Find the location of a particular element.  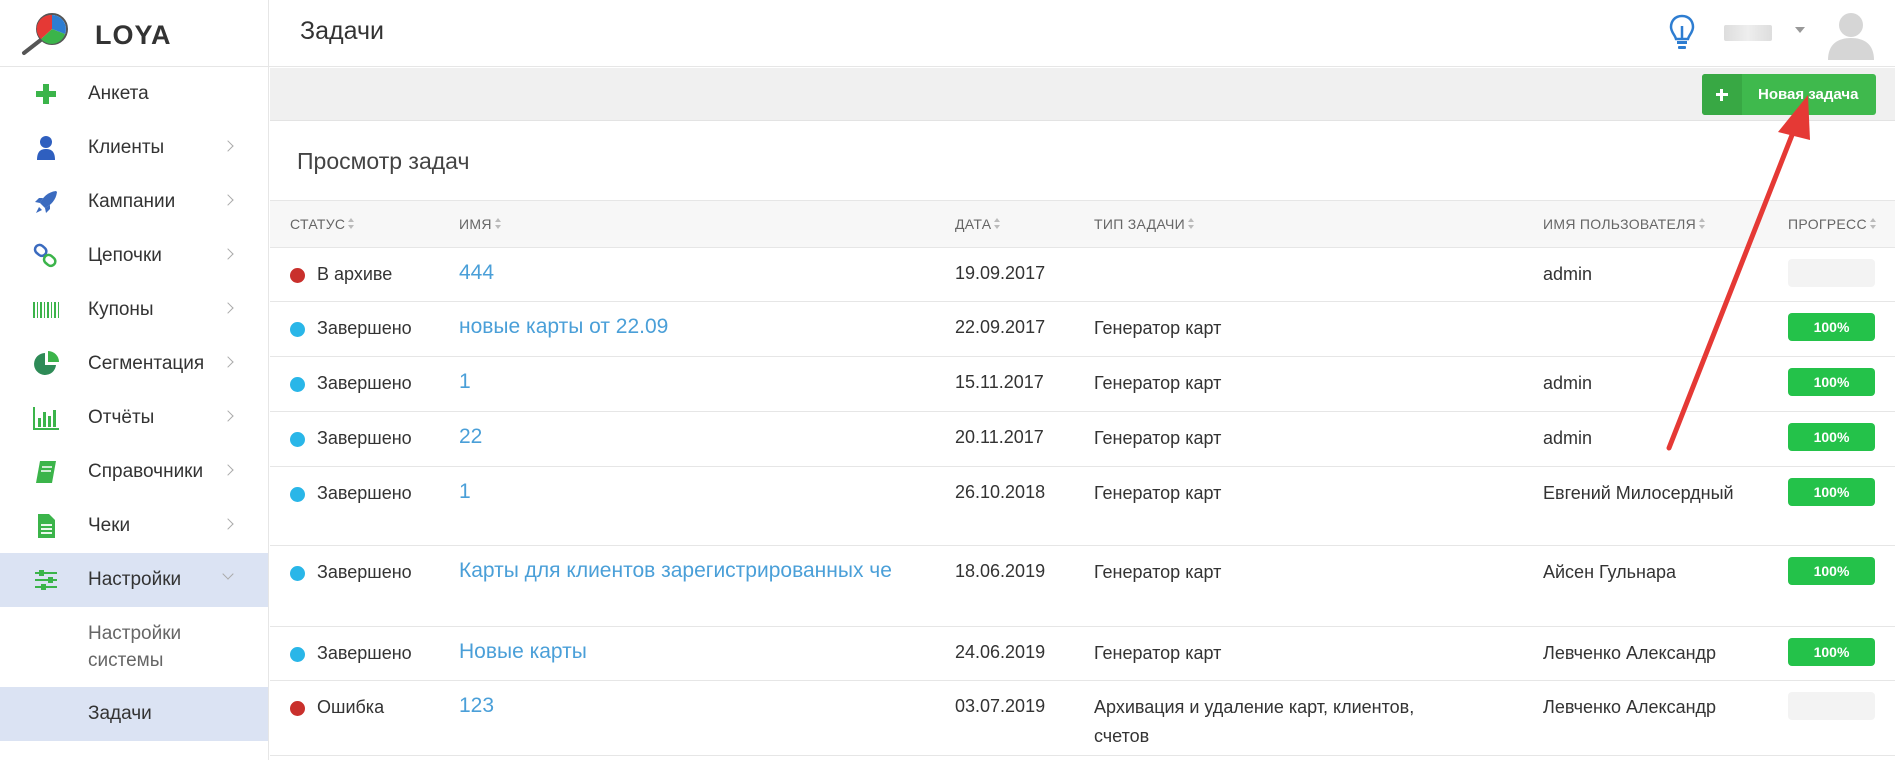

progress-text: 0 is located at coordinates (1831, 273).